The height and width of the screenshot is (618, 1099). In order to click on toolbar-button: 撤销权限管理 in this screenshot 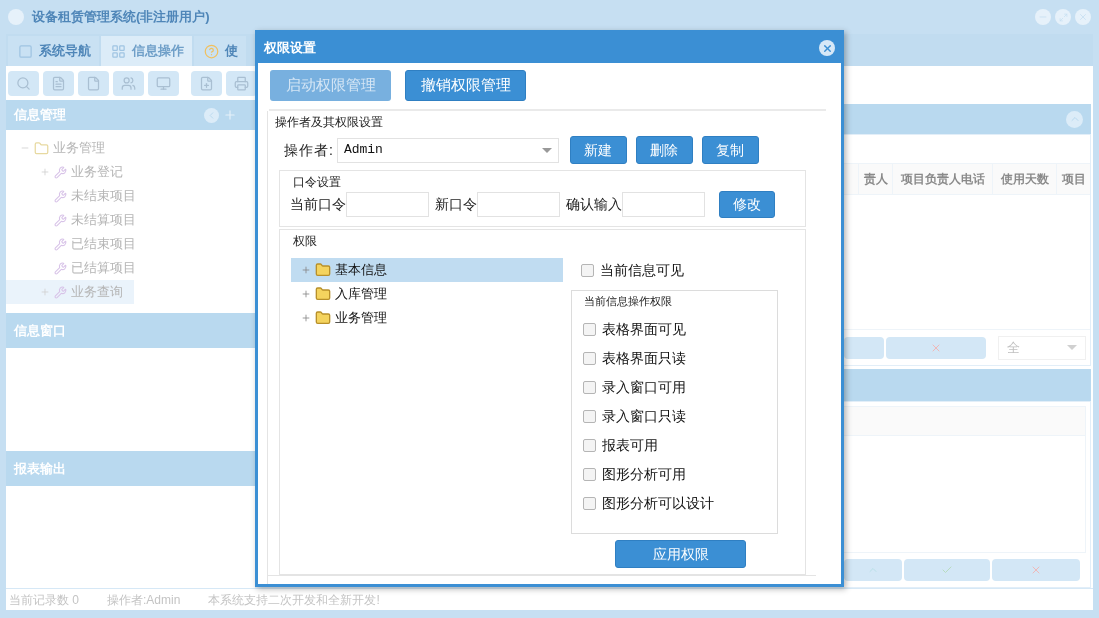, I will do `click(465, 85)`.